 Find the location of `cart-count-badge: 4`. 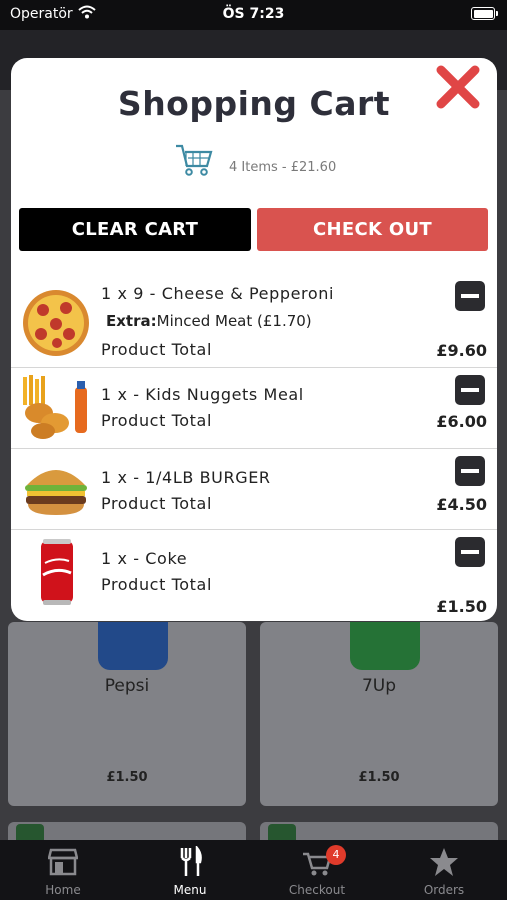

cart-count-badge: 4 is located at coordinates (336, 855).